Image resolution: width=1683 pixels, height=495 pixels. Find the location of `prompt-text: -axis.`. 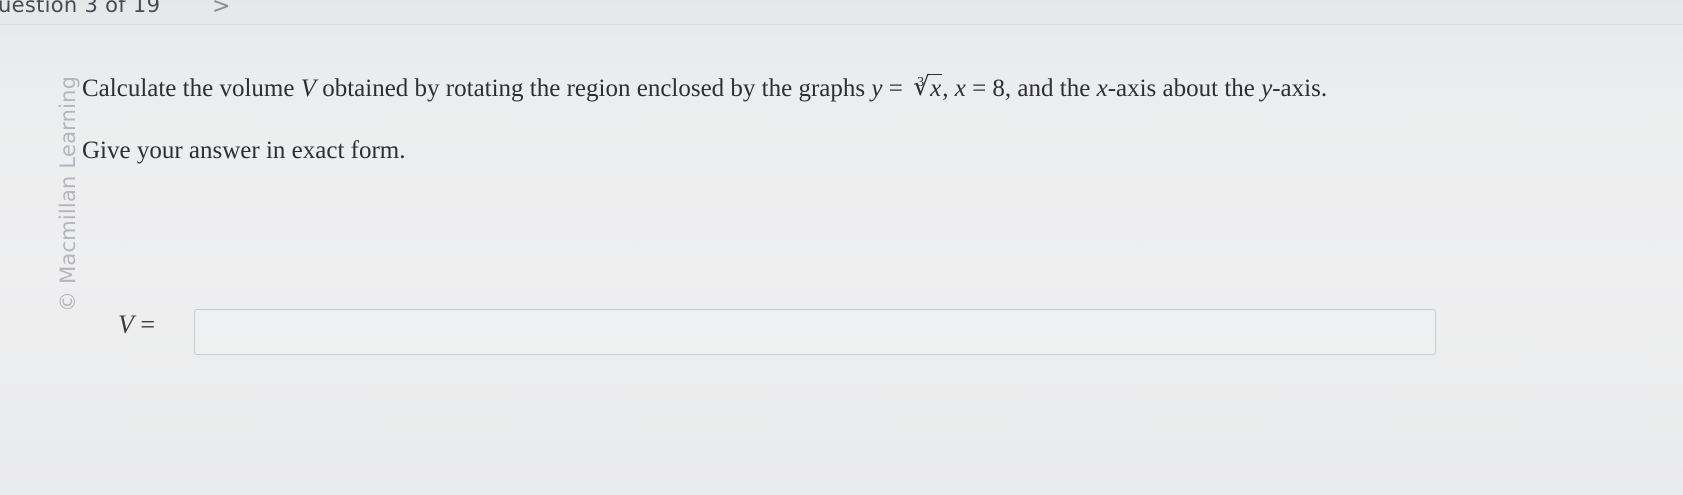

prompt-text: -axis. is located at coordinates (1300, 88).